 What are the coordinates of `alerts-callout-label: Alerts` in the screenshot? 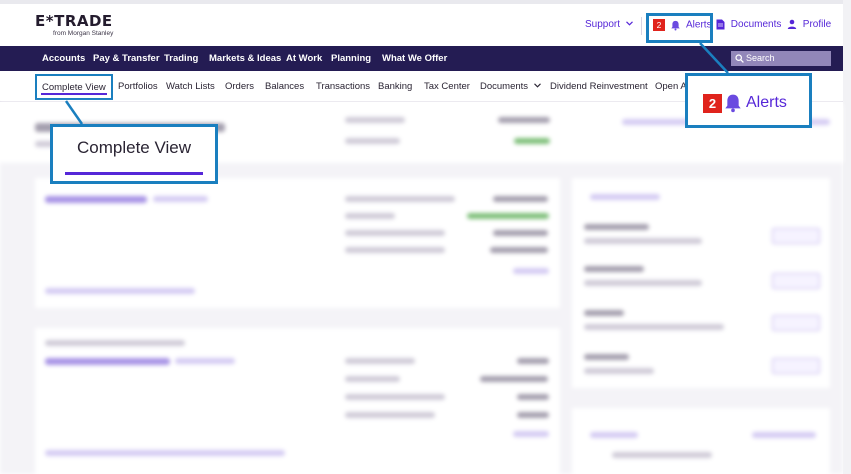 It's located at (766, 102).